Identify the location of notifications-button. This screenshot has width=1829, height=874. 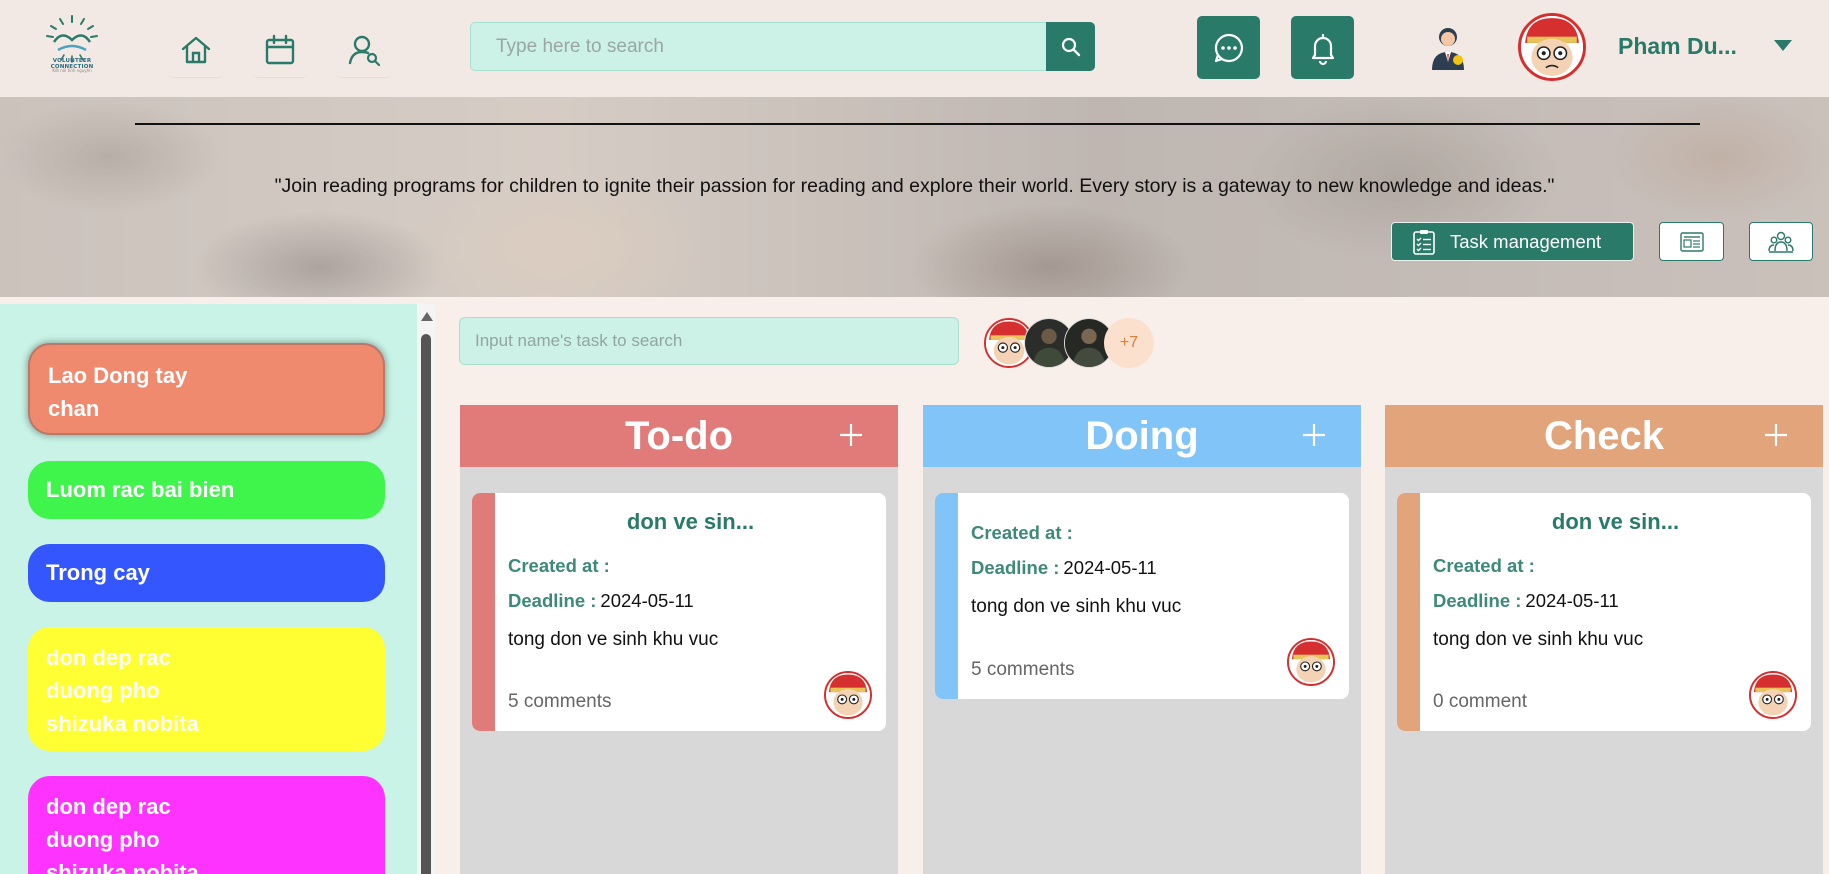
(1322, 47).